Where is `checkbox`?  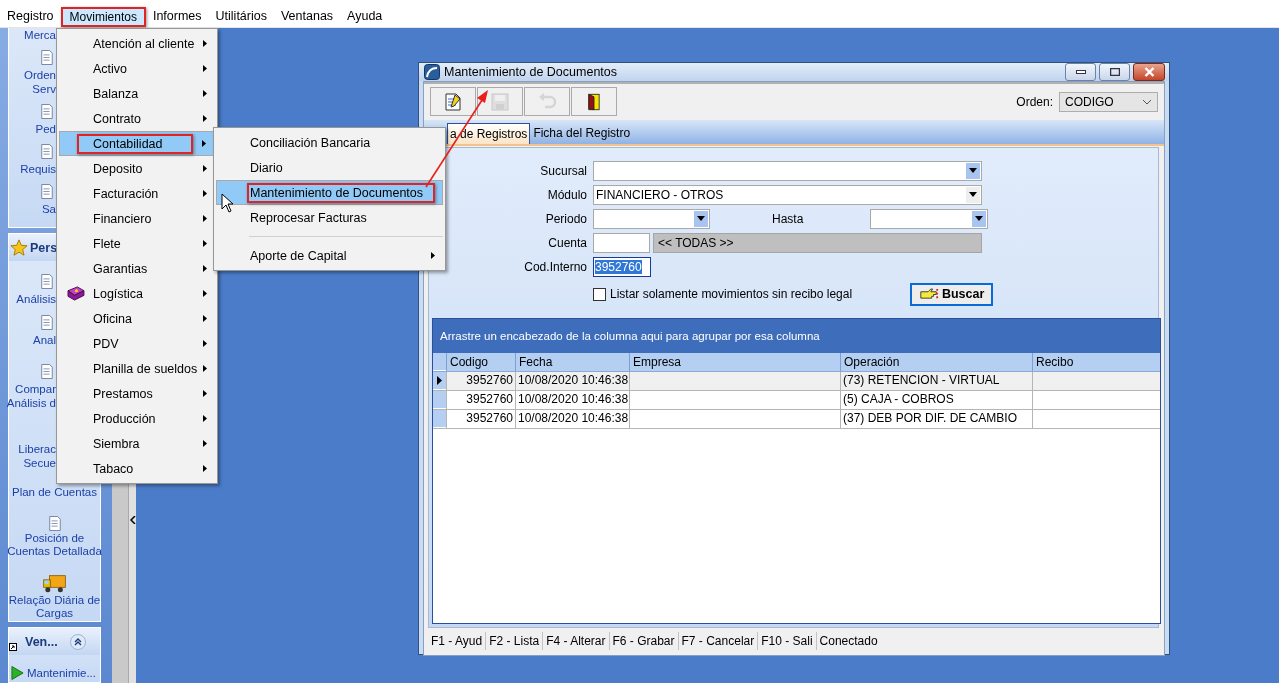 checkbox is located at coordinates (599, 294).